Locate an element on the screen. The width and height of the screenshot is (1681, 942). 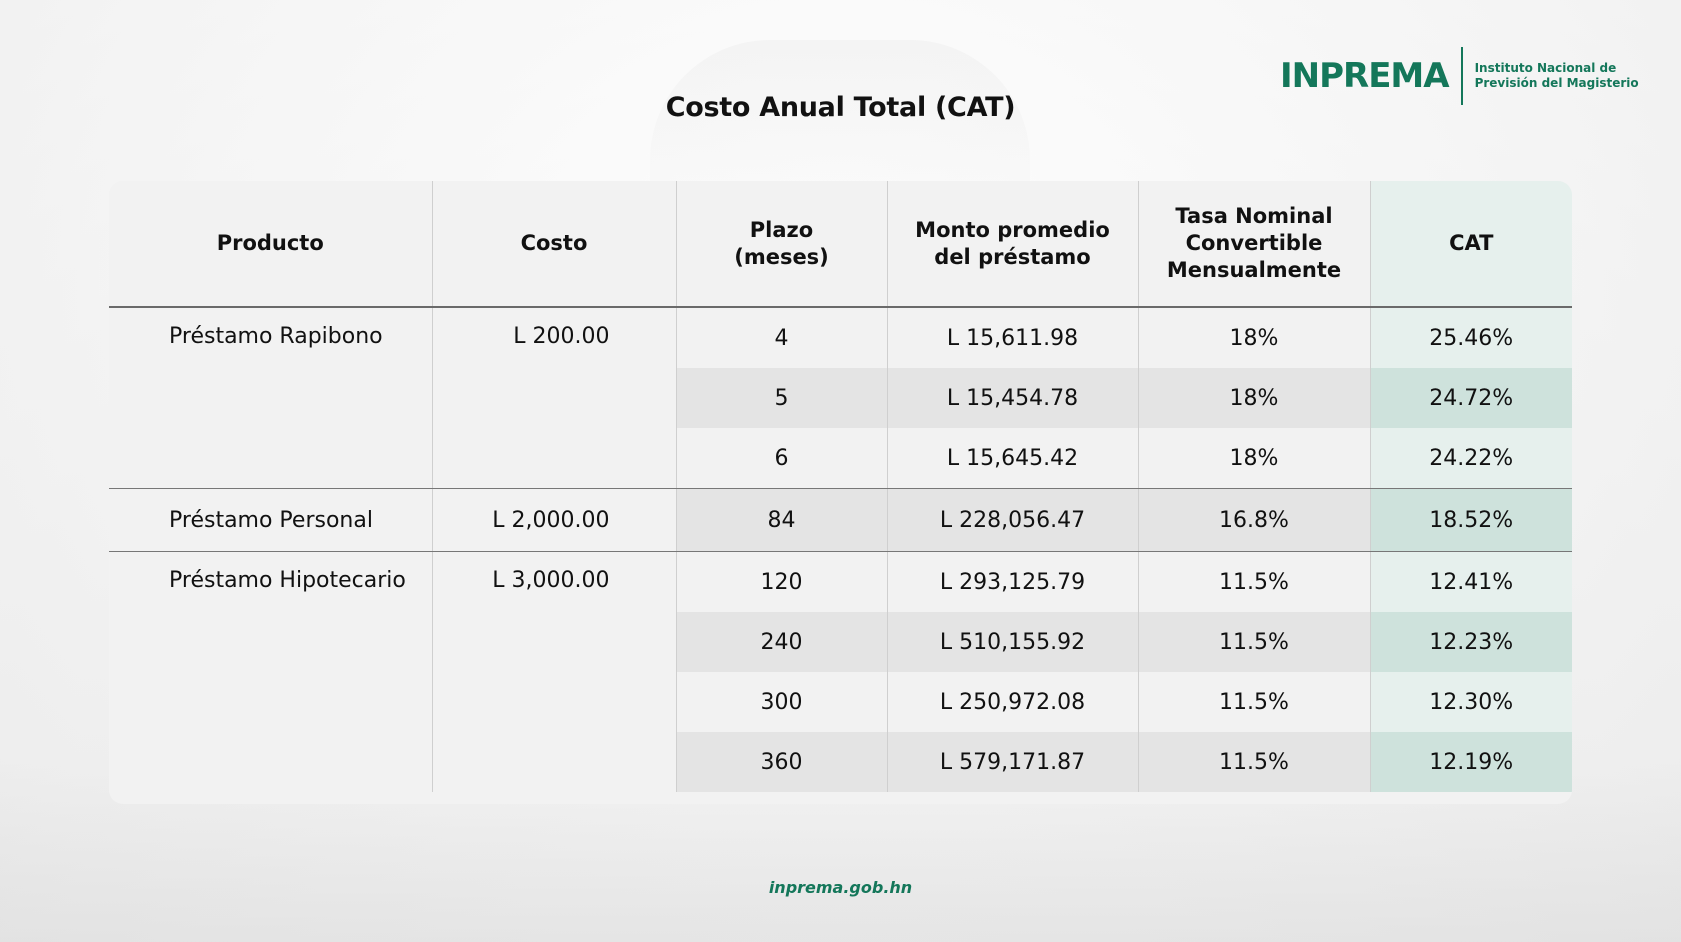
header-tasa-line2: Convertible is located at coordinates (1254, 243).